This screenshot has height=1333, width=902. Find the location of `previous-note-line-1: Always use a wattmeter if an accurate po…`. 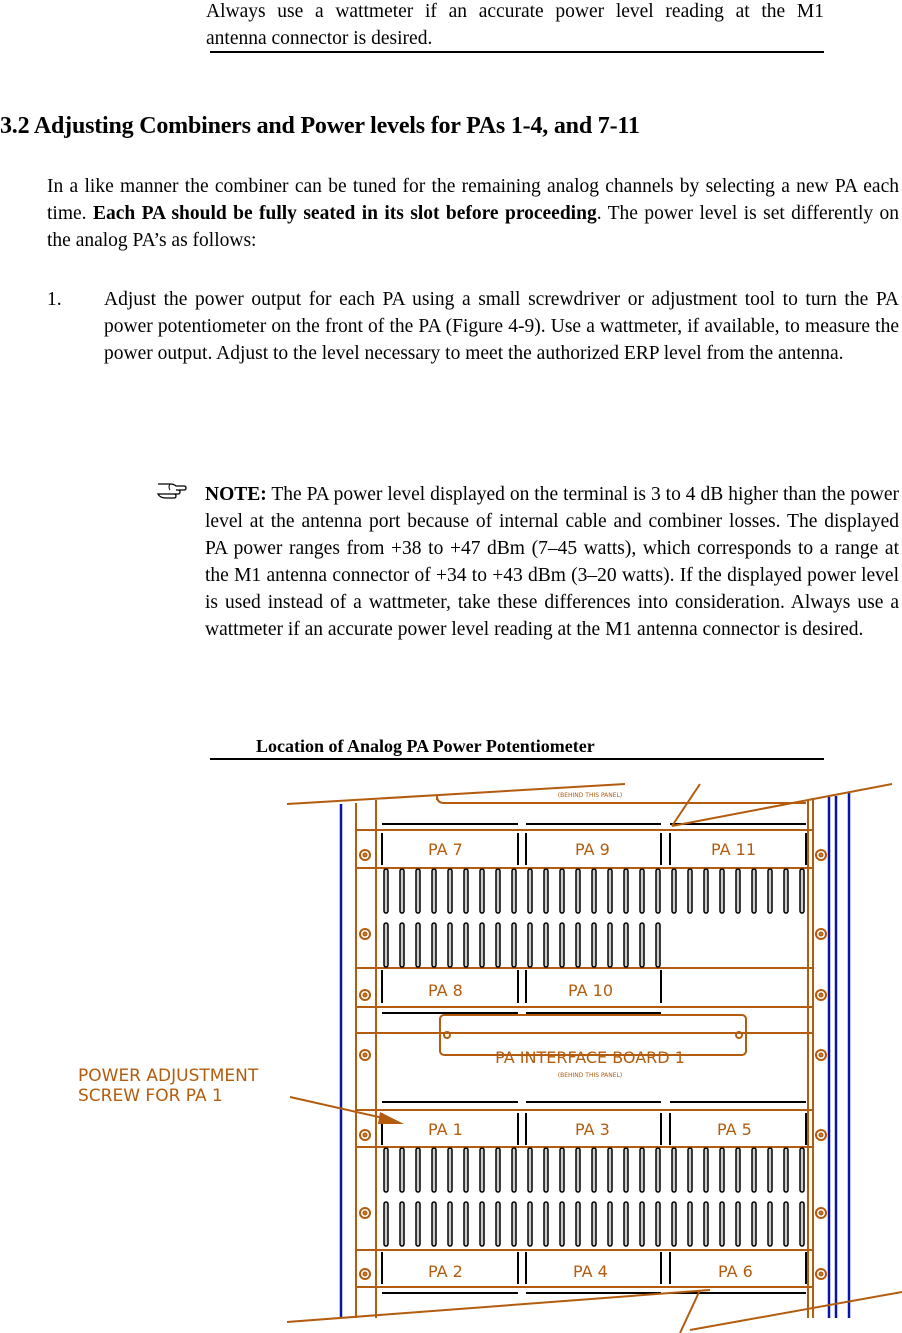

previous-note-line-1: Always use a wattmeter if an accurate po… is located at coordinates (515, 11).